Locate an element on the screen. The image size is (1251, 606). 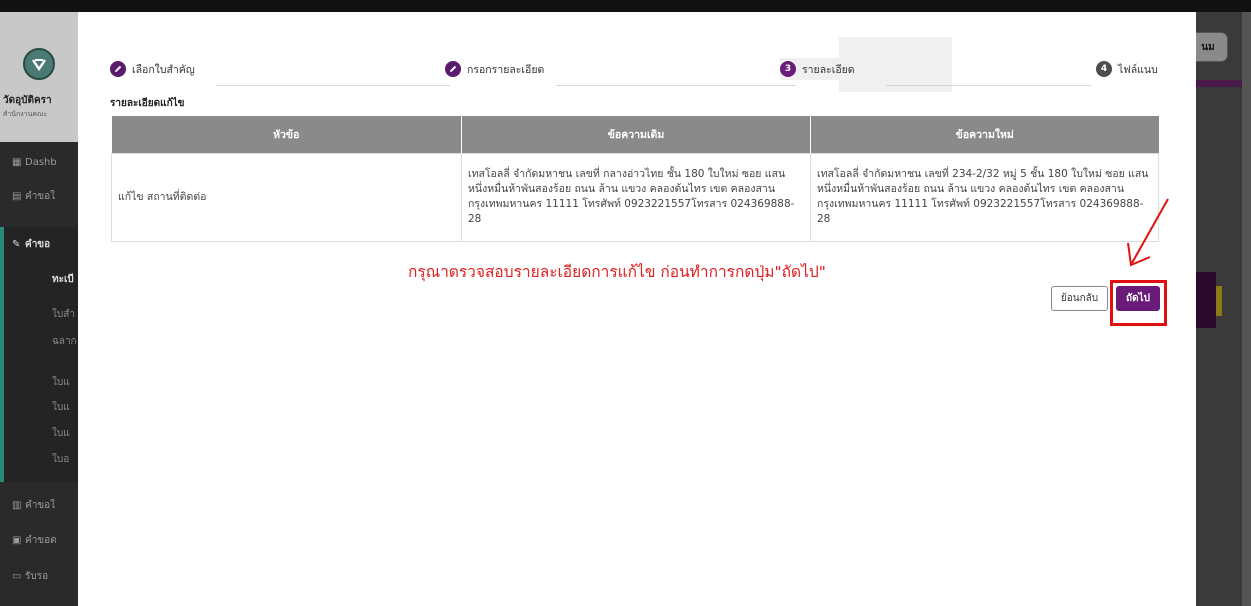
step-label: เลือกใบสำคัญ is located at coordinates (163, 69).